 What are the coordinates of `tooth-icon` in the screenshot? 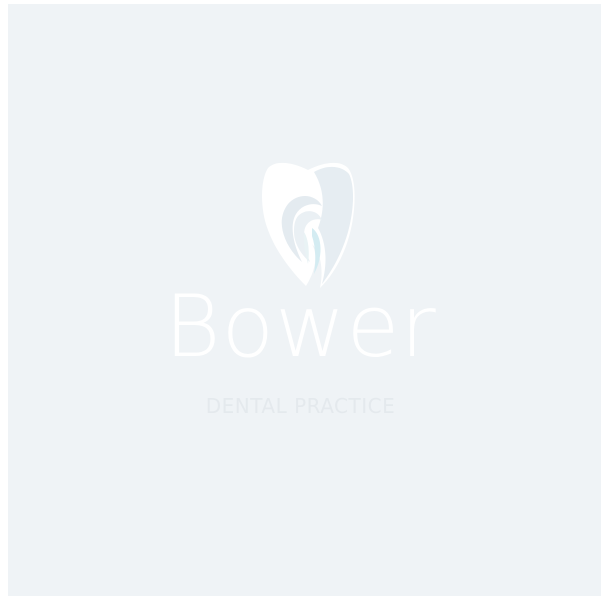 It's located at (308, 225).